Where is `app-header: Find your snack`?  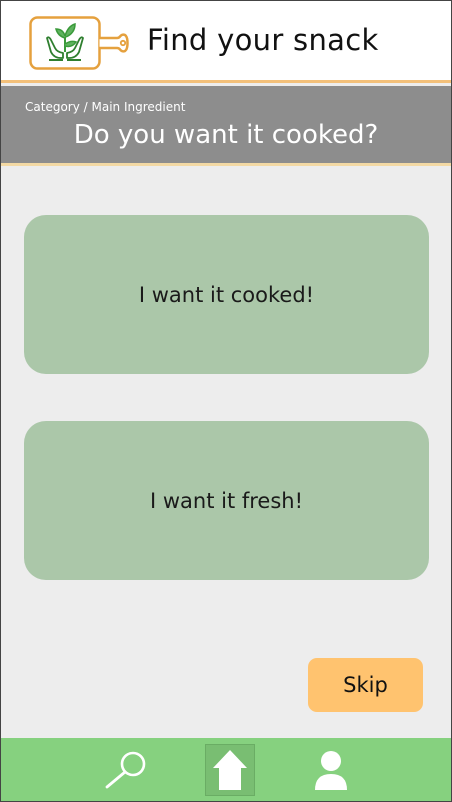 app-header: Find your snack is located at coordinates (226, 42).